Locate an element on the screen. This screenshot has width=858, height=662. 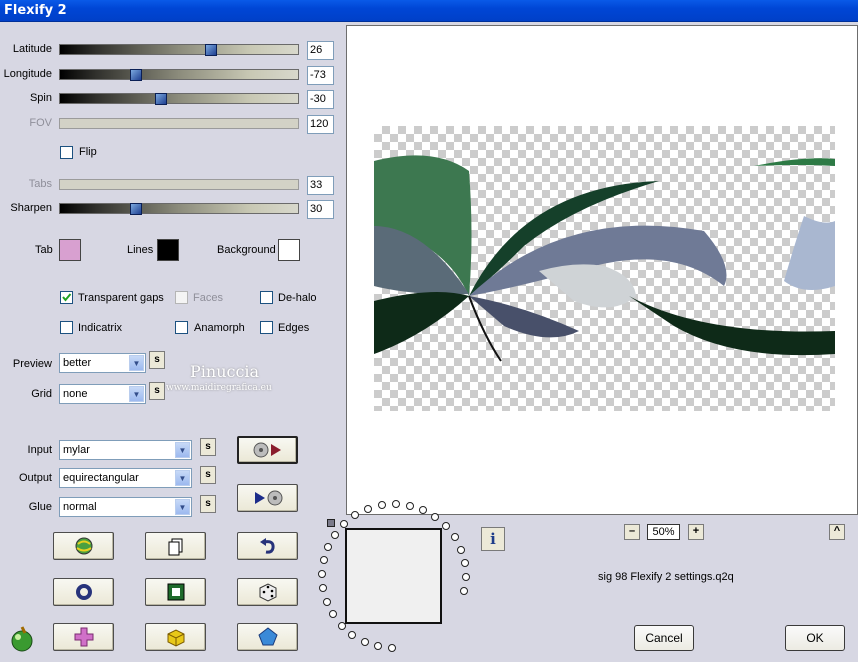
grid-s-button: s is located at coordinates (157, 391).